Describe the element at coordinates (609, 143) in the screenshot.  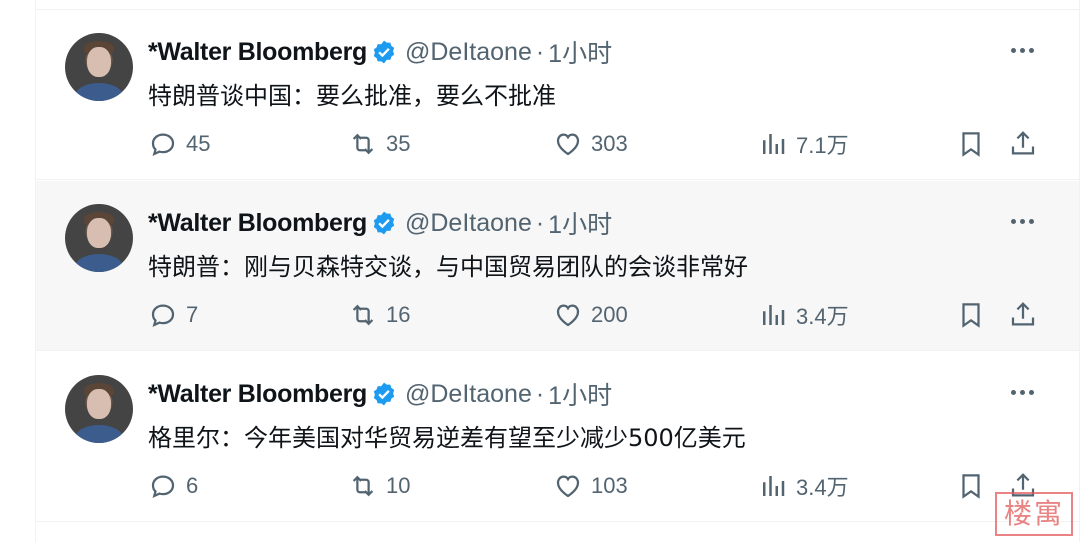
I see `like-count: 303` at that location.